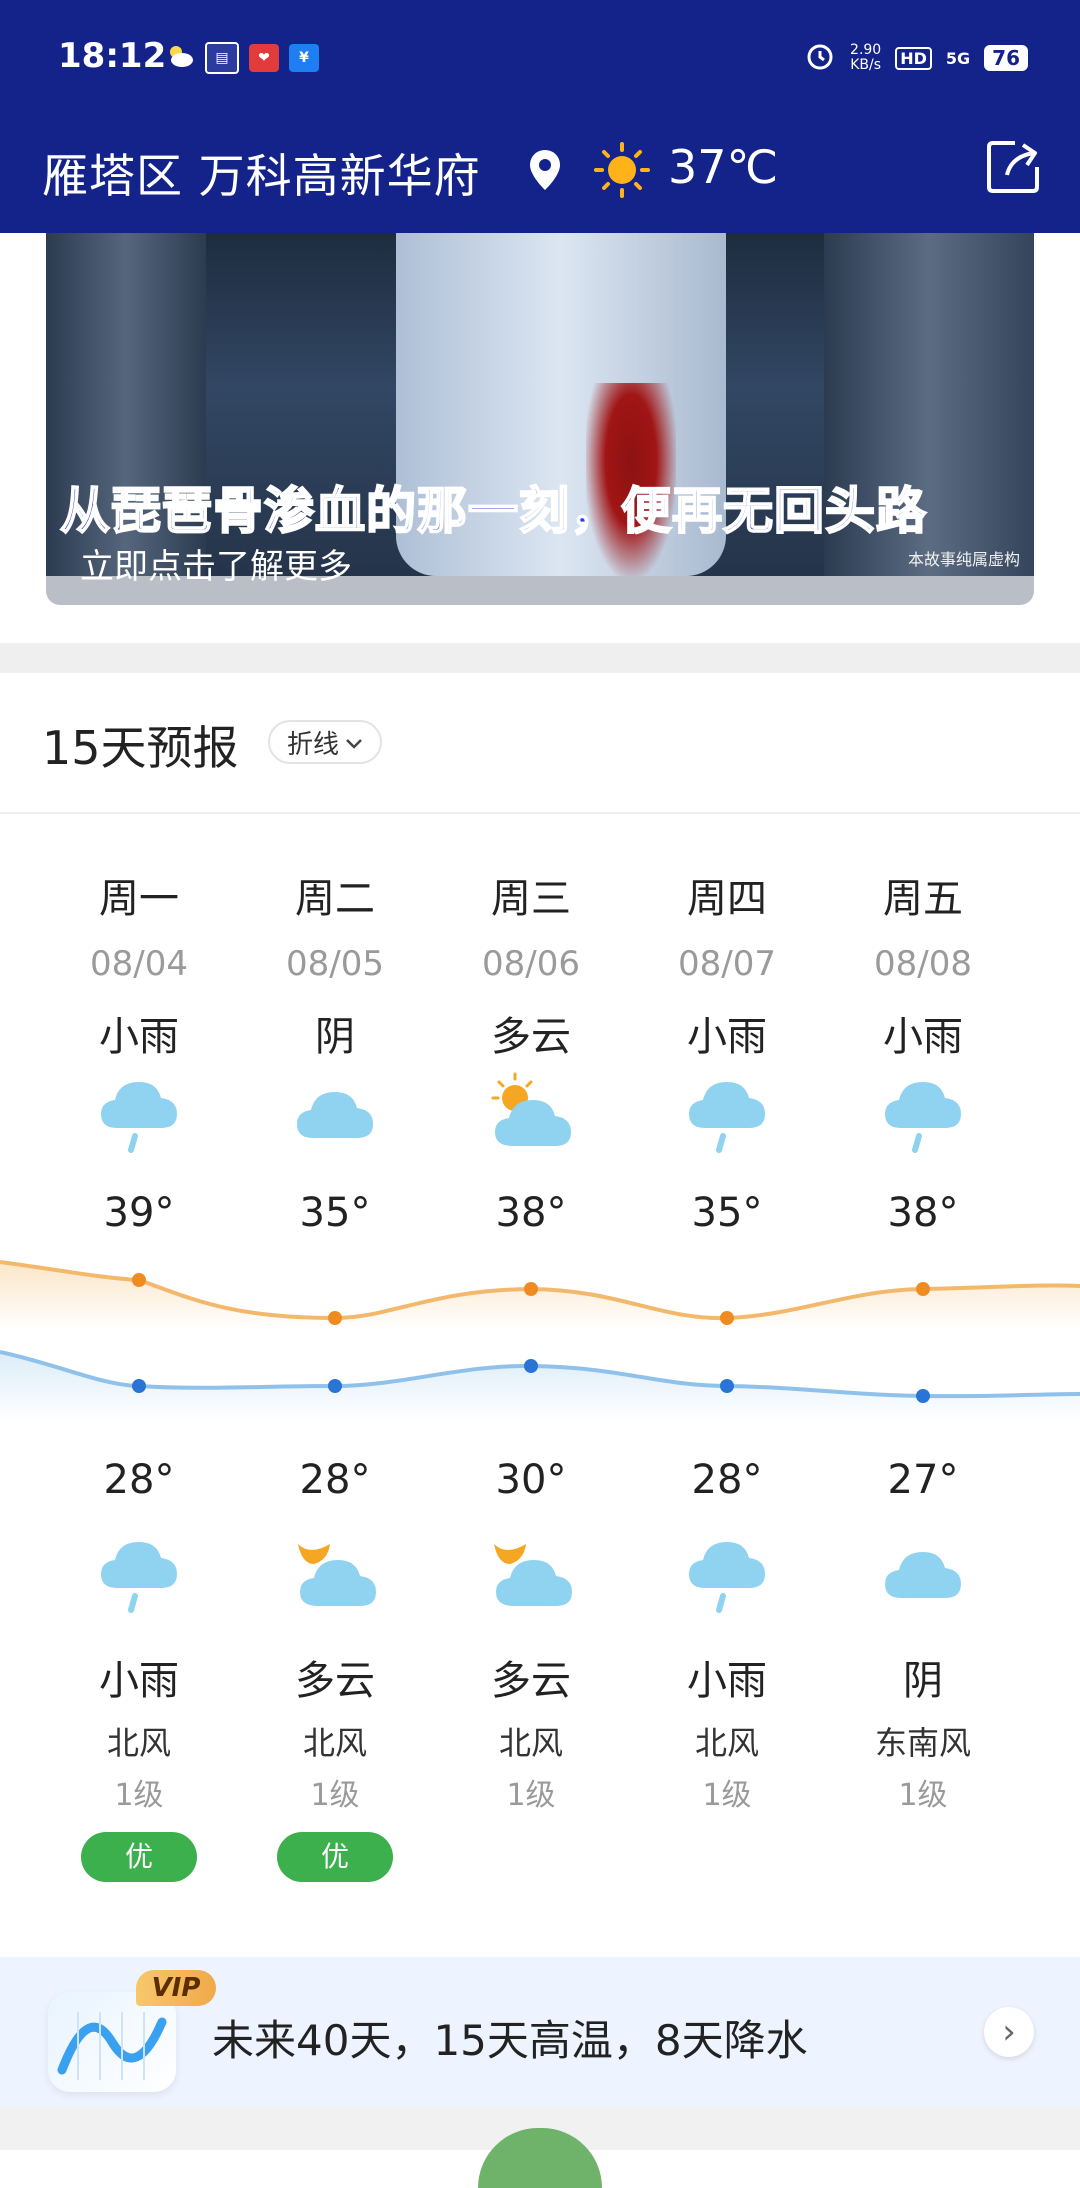  Describe the element at coordinates (866, 65) in the screenshot. I see `net-speed-unit: KB/s` at that location.